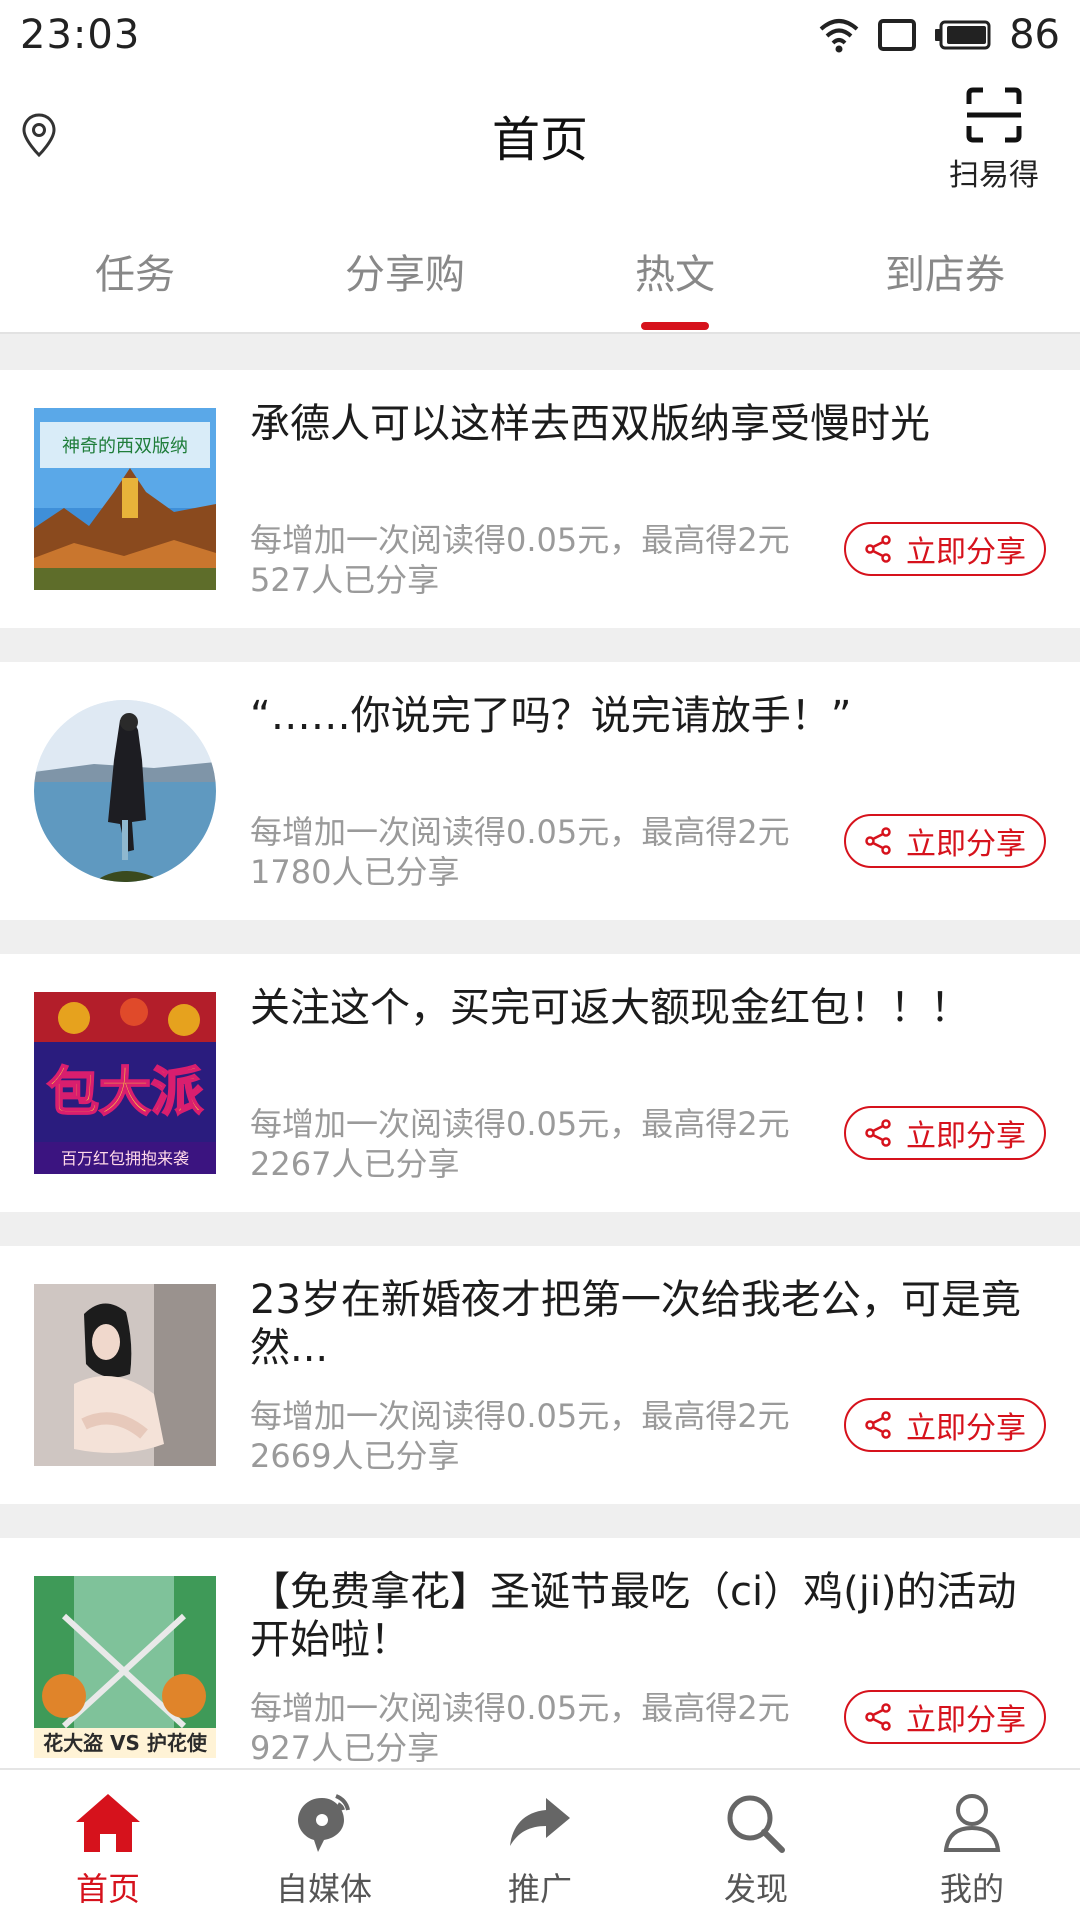 The width and height of the screenshot is (1080, 1920). Describe the element at coordinates (108, 1823) in the screenshot. I see `home-icon` at that location.